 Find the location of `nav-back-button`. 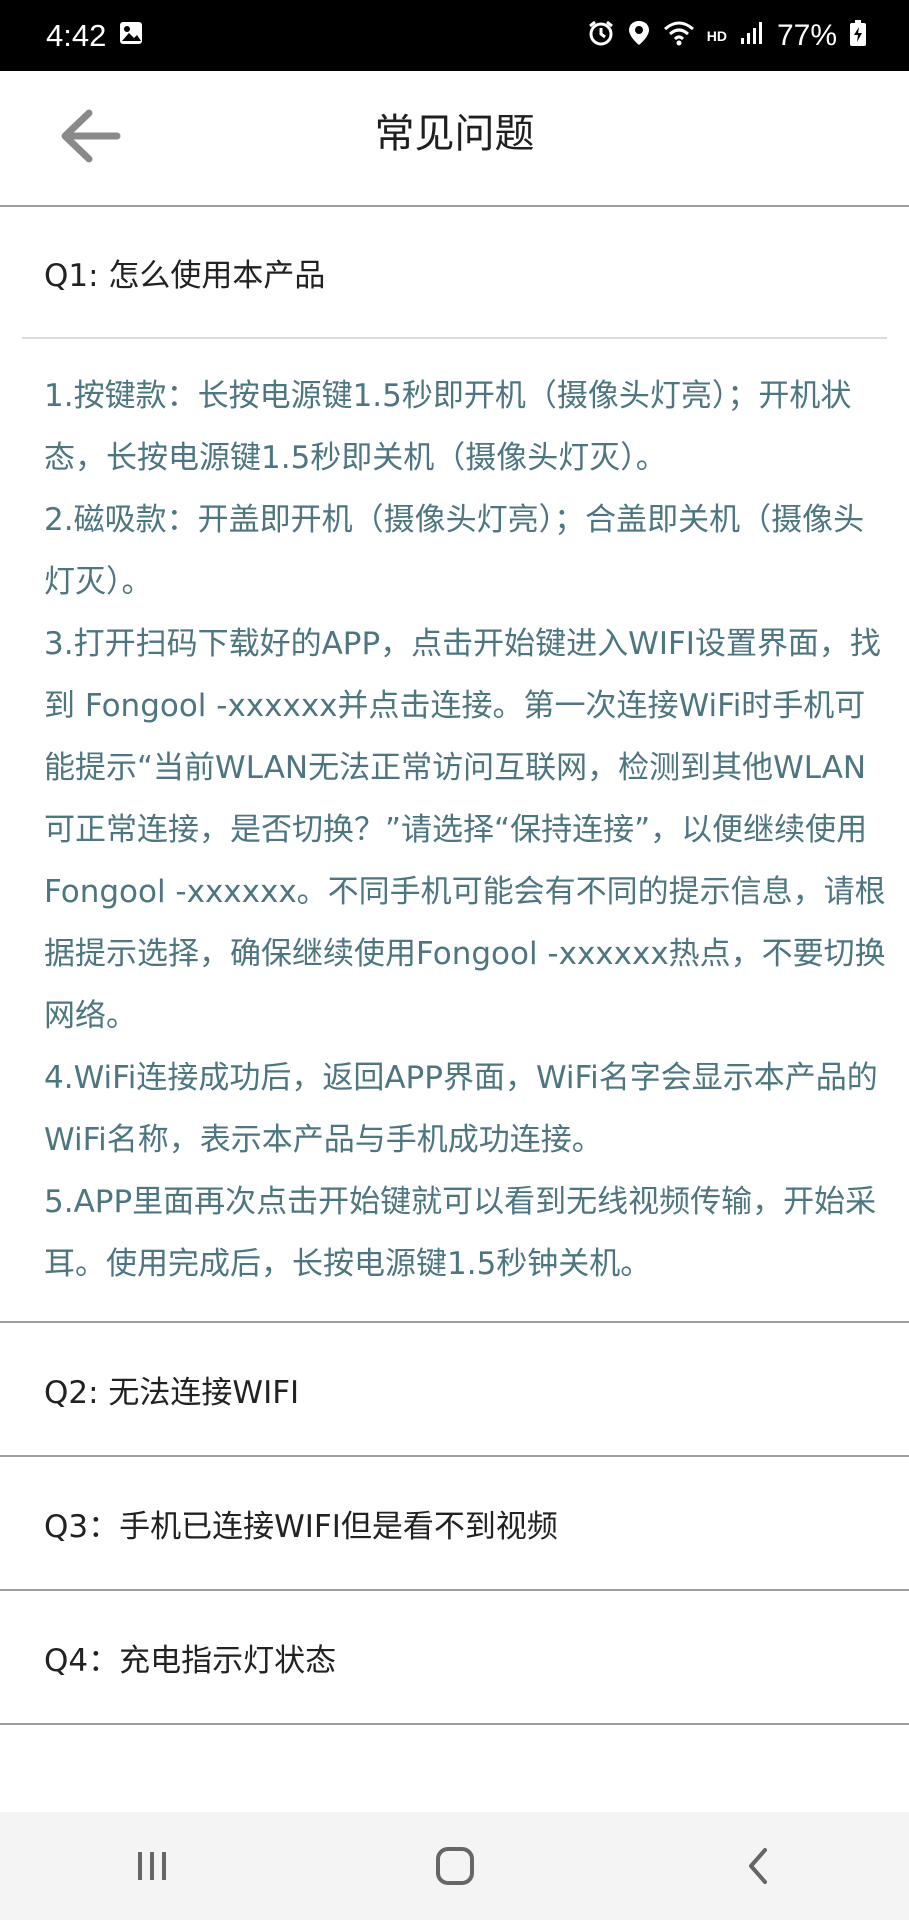

nav-back-button is located at coordinates (758, 1866).